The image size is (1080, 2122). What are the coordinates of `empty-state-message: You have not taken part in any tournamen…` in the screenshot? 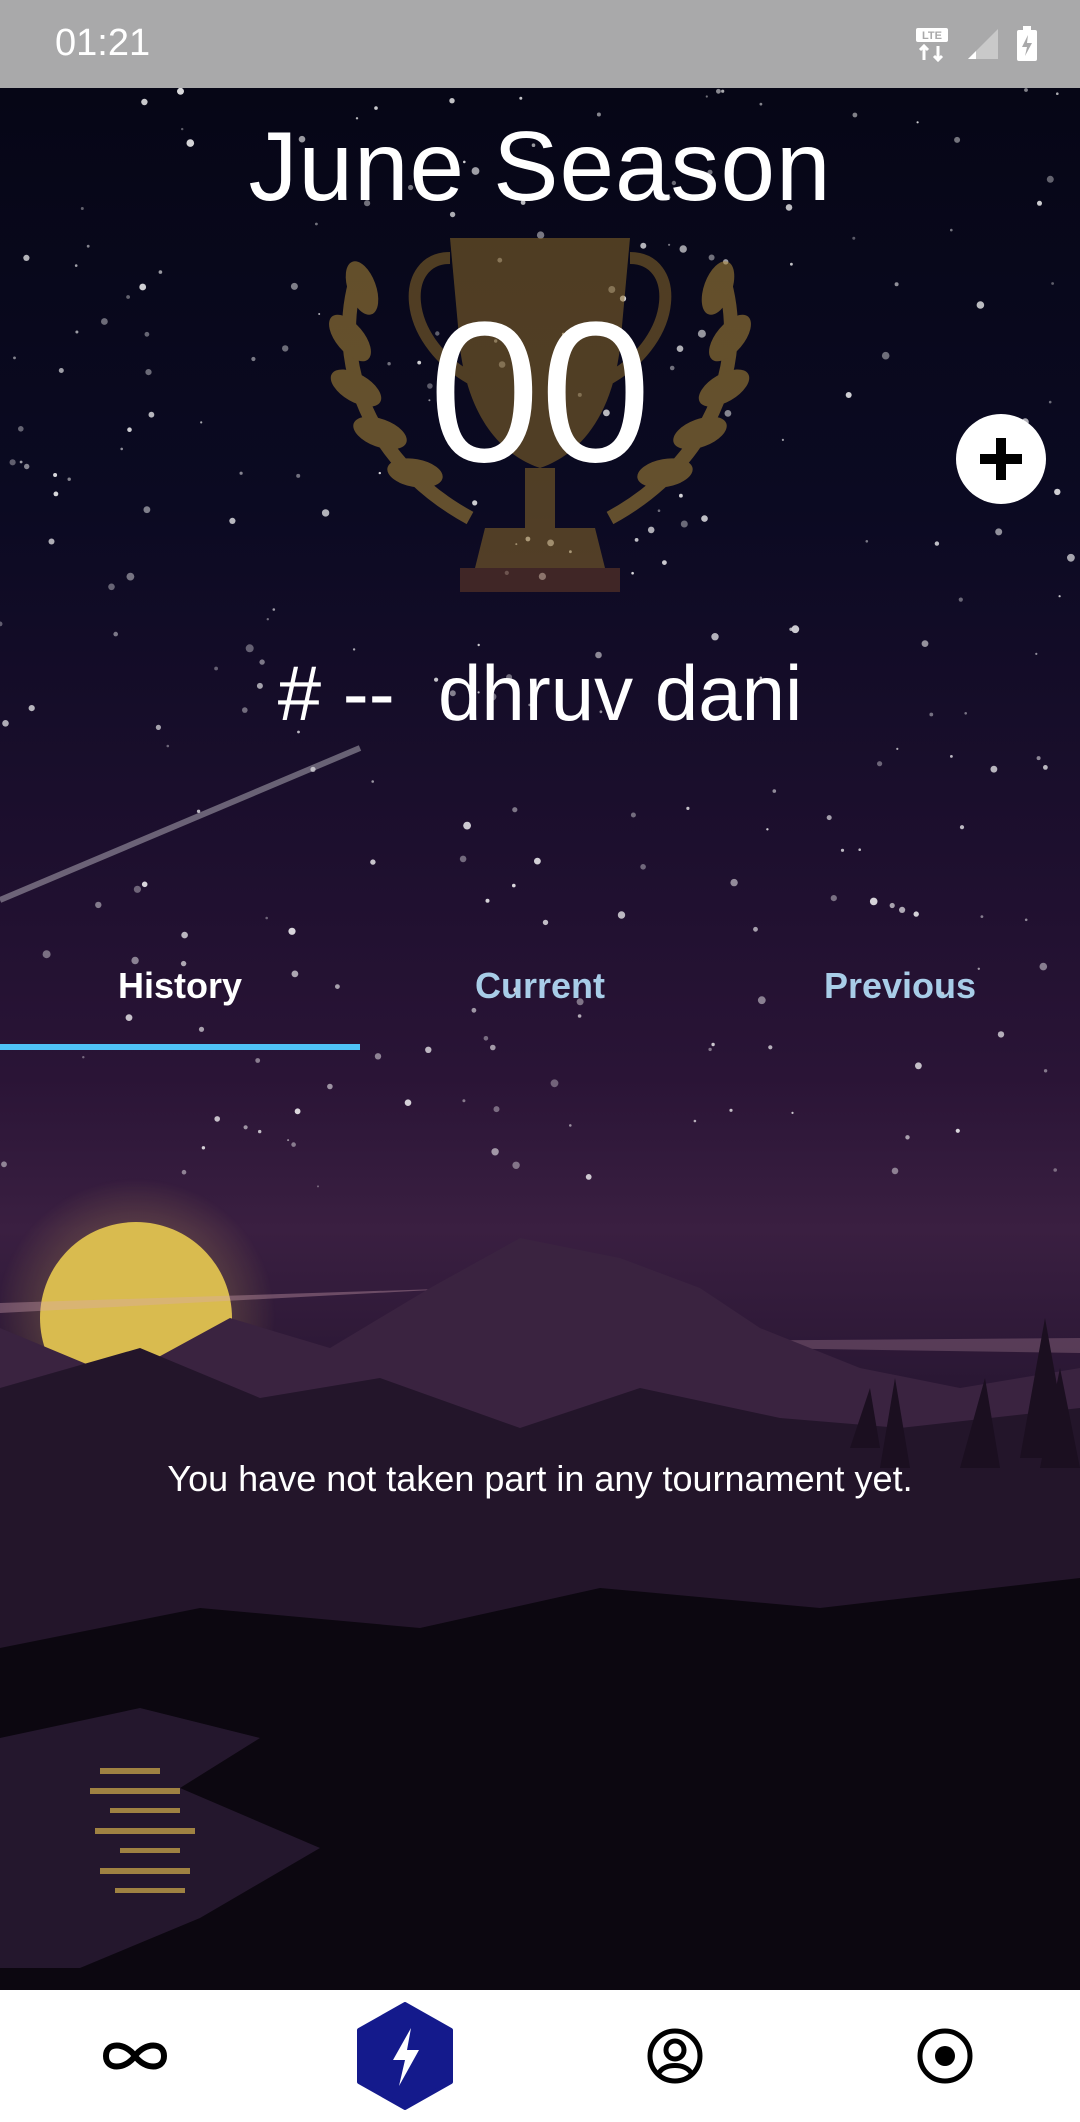 It's located at (540, 1478).